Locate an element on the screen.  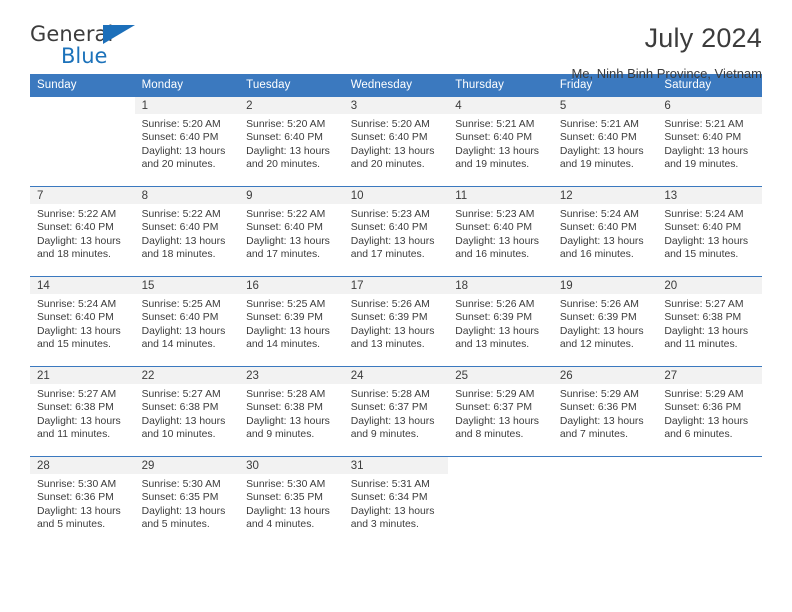
day-number: 29 is located at coordinates (187, 465).